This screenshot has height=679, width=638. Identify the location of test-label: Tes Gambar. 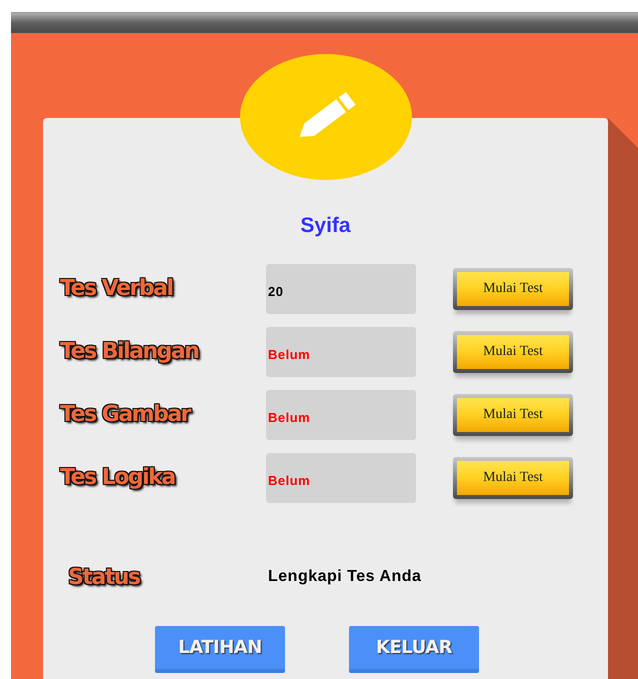
(125, 414).